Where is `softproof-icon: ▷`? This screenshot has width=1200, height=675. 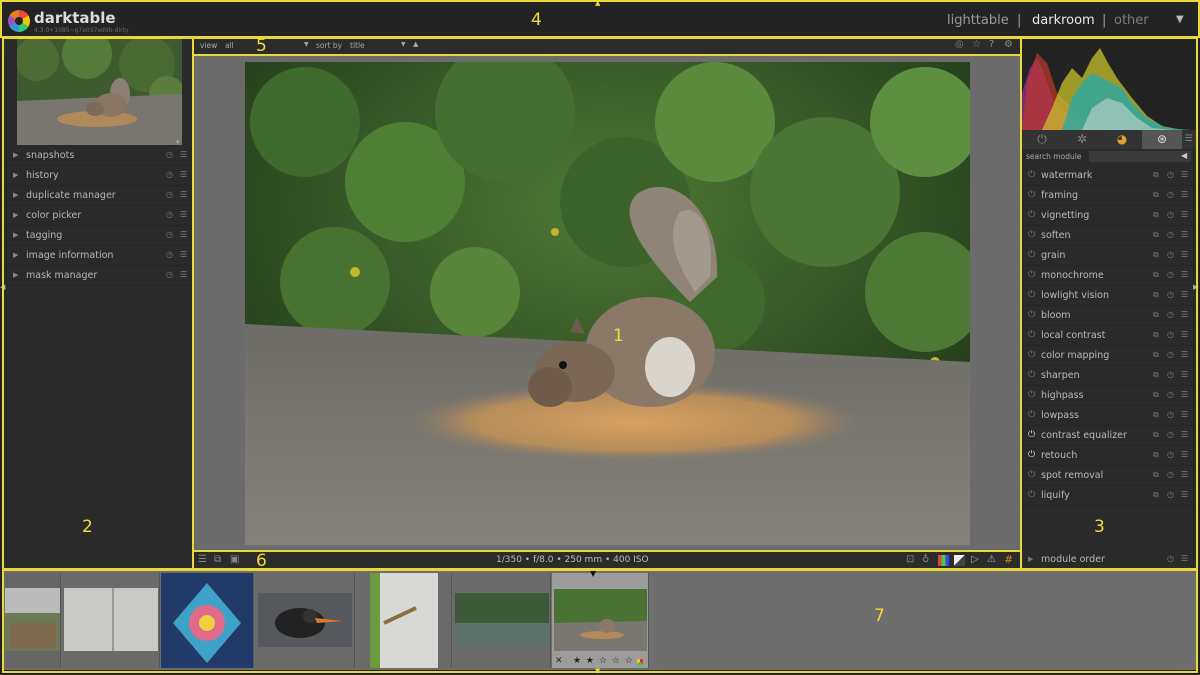 softproof-icon: ▷ is located at coordinates (975, 559).